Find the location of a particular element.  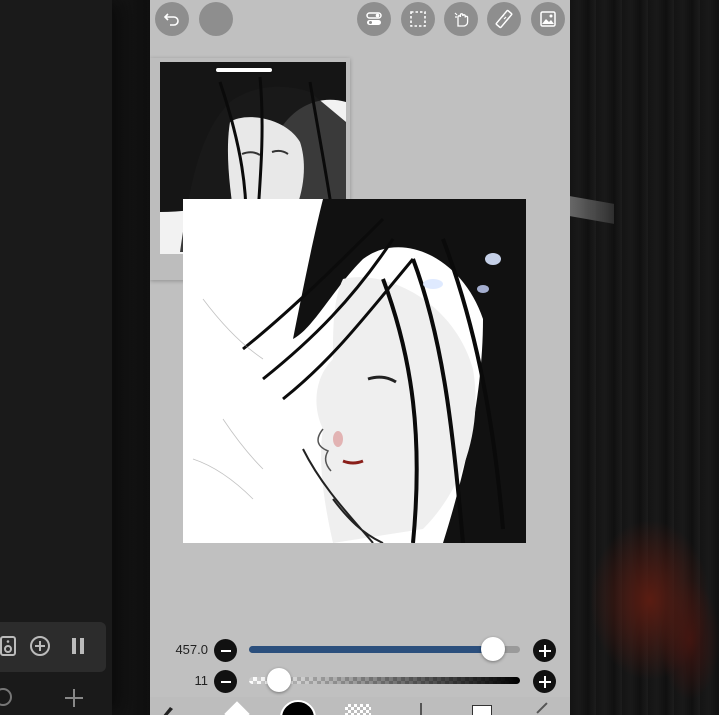

brush-size-increase-button is located at coordinates (544, 650).